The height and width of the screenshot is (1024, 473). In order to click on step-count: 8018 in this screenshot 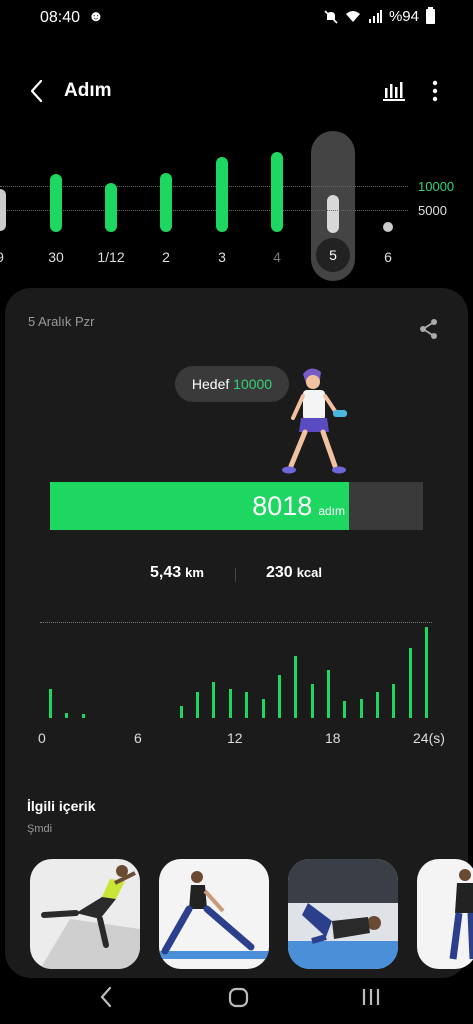, I will do `click(282, 506)`.